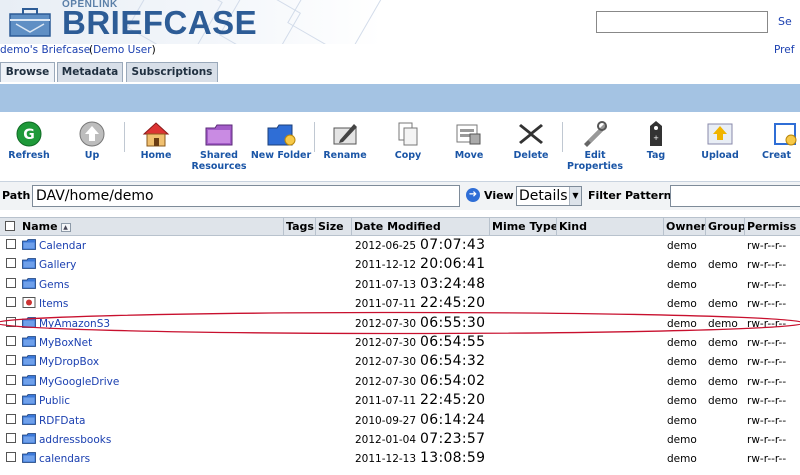 This screenshot has width=800, height=475. Describe the element at coordinates (473, 195) in the screenshot. I see `go-arrow-icon: ➜` at that location.